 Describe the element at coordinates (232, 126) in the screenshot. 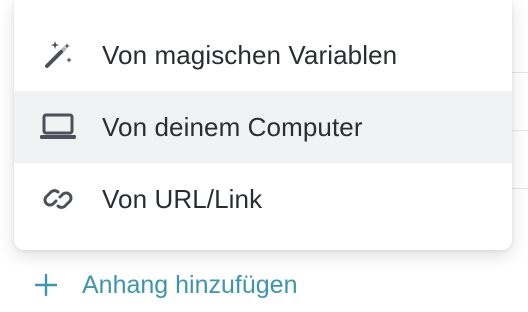

I see `menu-item-label: Von deinem Computer` at that location.